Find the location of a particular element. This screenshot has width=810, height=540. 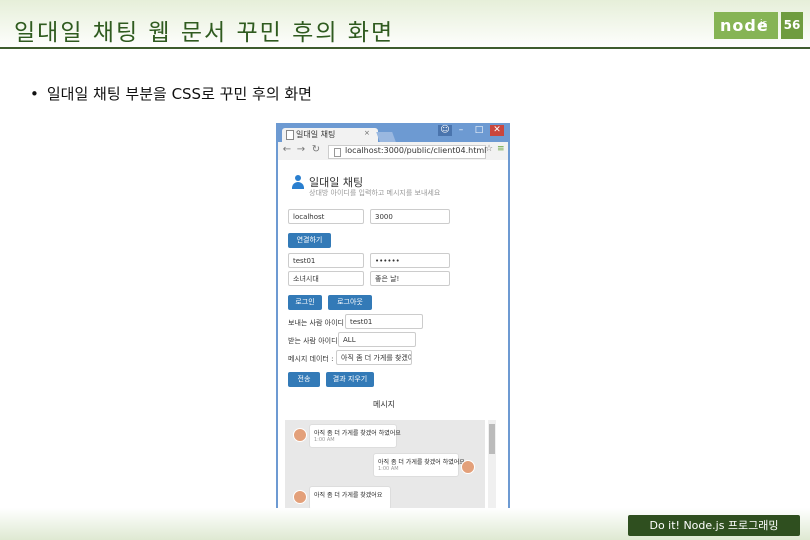

tab-close-icon: × is located at coordinates (367, 133).